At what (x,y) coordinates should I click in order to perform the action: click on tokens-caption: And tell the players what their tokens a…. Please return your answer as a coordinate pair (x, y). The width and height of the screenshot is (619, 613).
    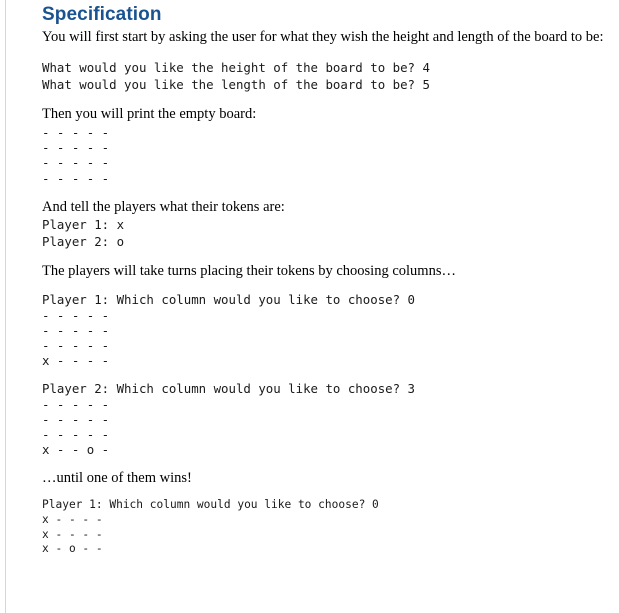
    Looking at the image, I should click on (163, 206).